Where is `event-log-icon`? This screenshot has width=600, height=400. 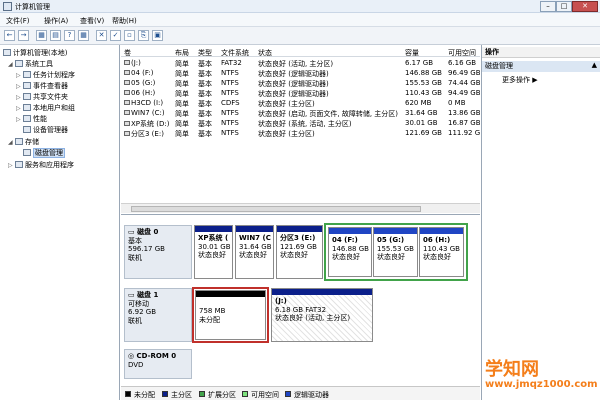
event-log-icon is located at coordinates (27, 85).